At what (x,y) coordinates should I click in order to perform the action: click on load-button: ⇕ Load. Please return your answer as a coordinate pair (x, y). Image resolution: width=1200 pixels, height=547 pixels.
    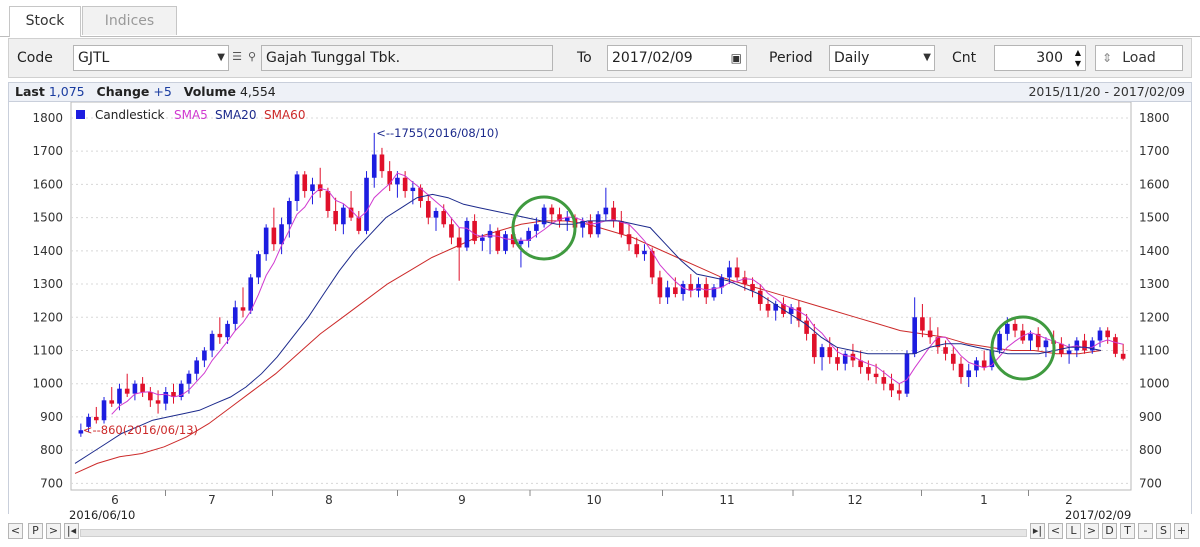
    Looking at the image, I should click on (1139, 58).